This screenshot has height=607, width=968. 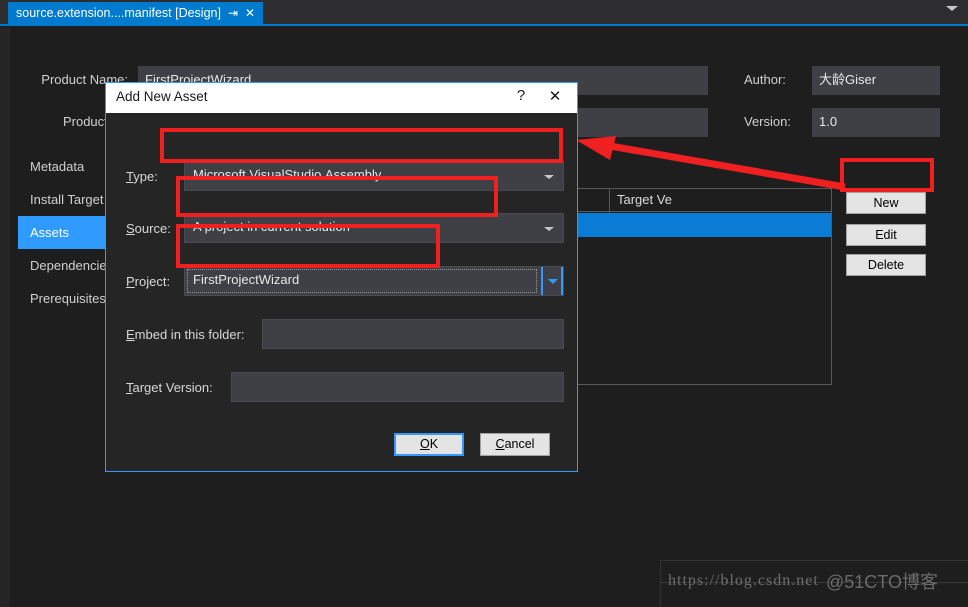 I want to click on target-version-label-suffix: arget Version:, so click(x=172, y=387).